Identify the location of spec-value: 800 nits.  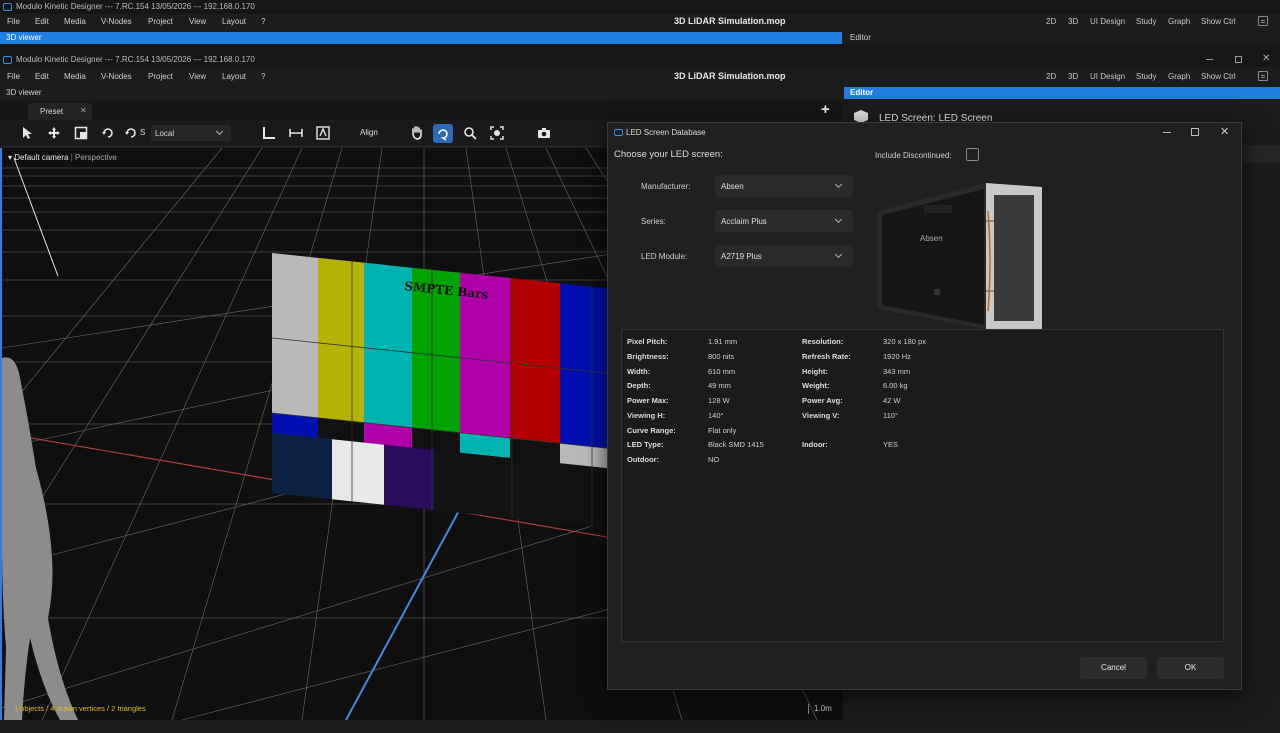
(721, 356).